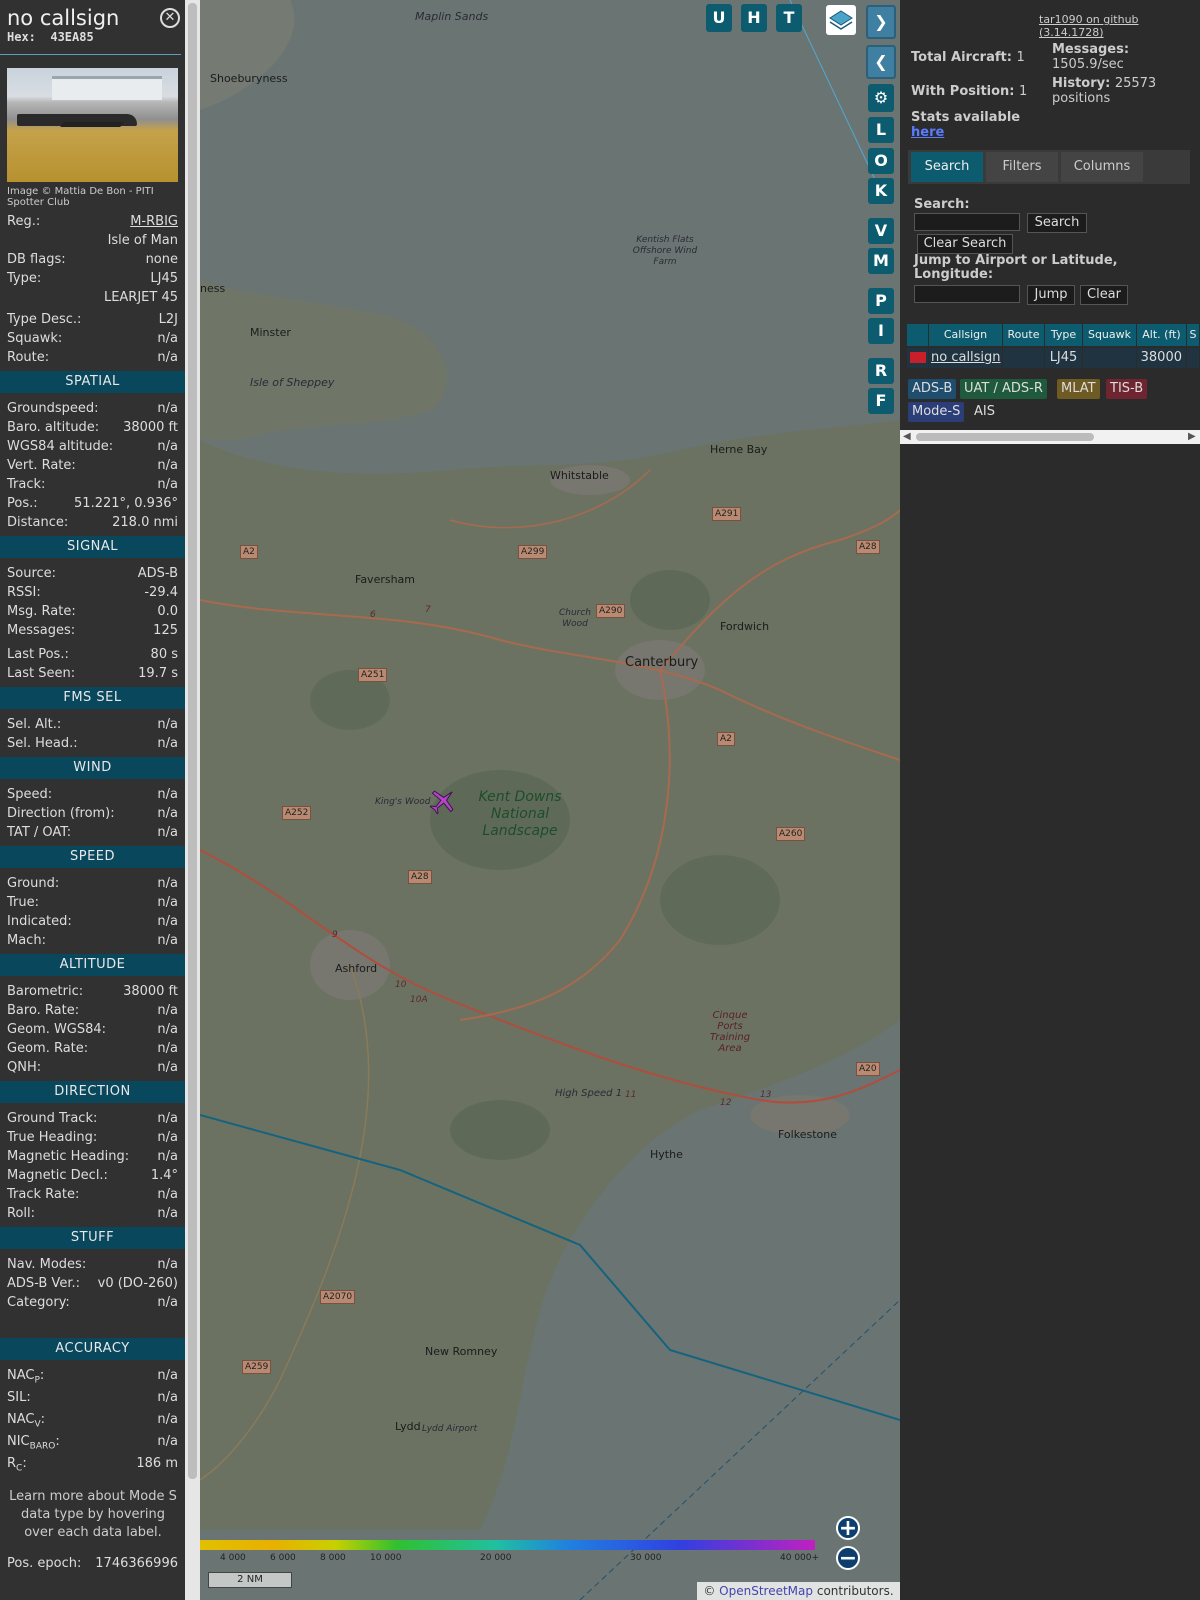 The width and height of the screenshot is (1200, 1600). What do you see at coordinates (881, 22) in the screenshot?
I see `expand-sidebar-button: ❯` at bounding box center [881, 22].